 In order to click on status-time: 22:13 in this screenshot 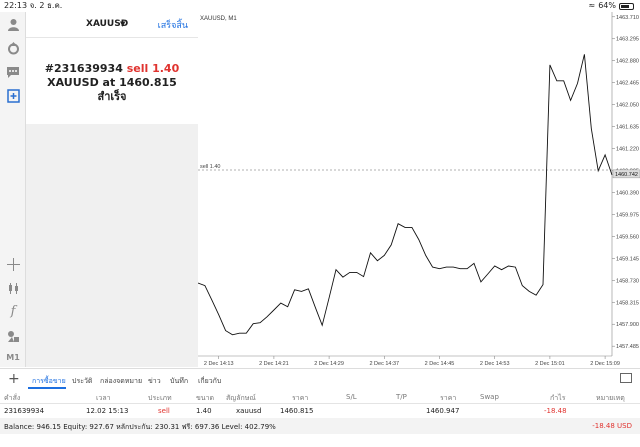, I will do `click(16, 5)`.